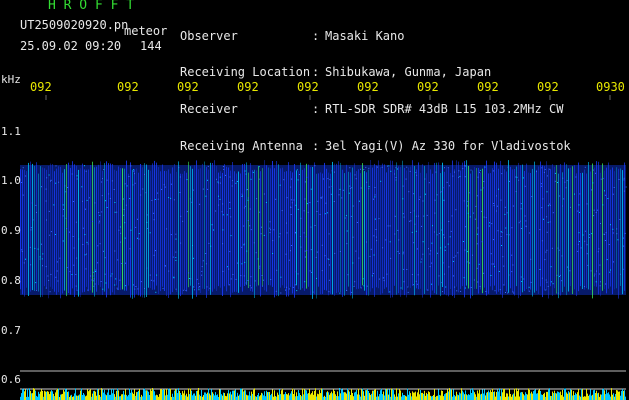 This screenshot has width=629, height=400. I want to click on antenna-label: Receiving Antenna, so click(241, 146).